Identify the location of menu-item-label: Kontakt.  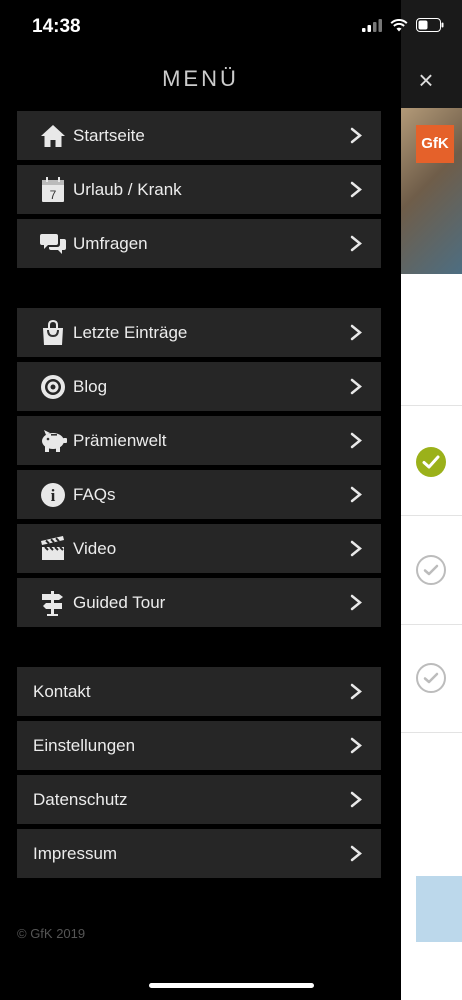
(62, 691).